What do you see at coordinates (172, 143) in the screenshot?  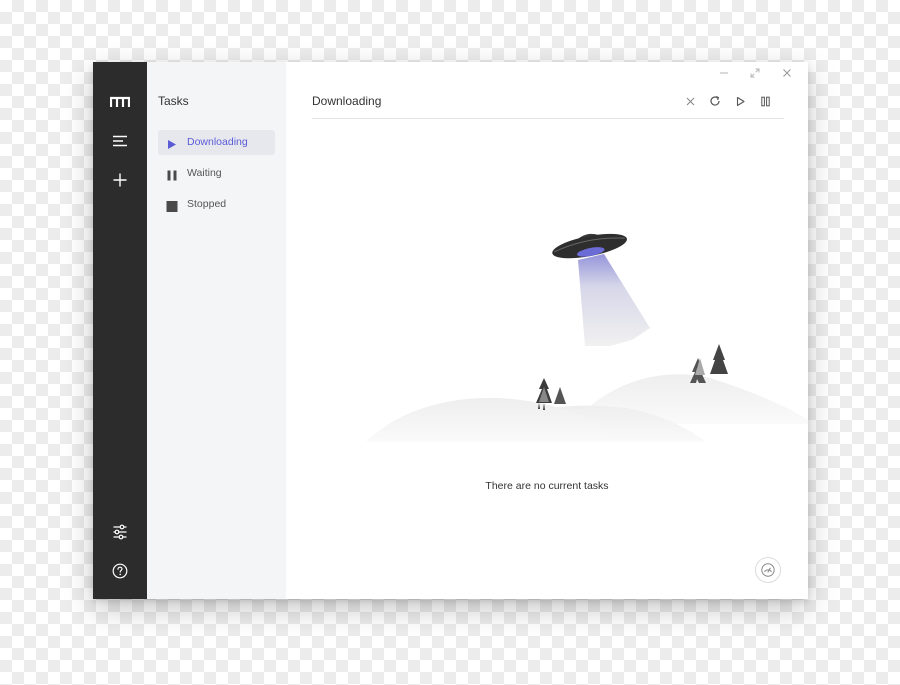 I see `play-icon` at bounding box center [172, 143].